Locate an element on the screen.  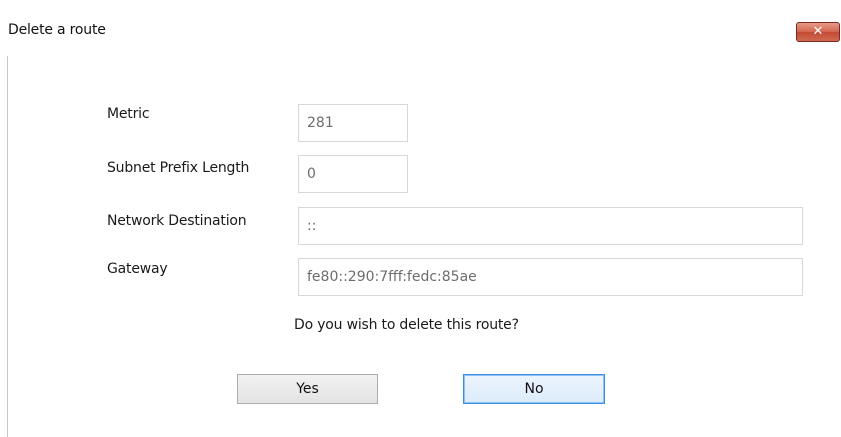
network-destination-field: :: is located at coordinates (550, 226).